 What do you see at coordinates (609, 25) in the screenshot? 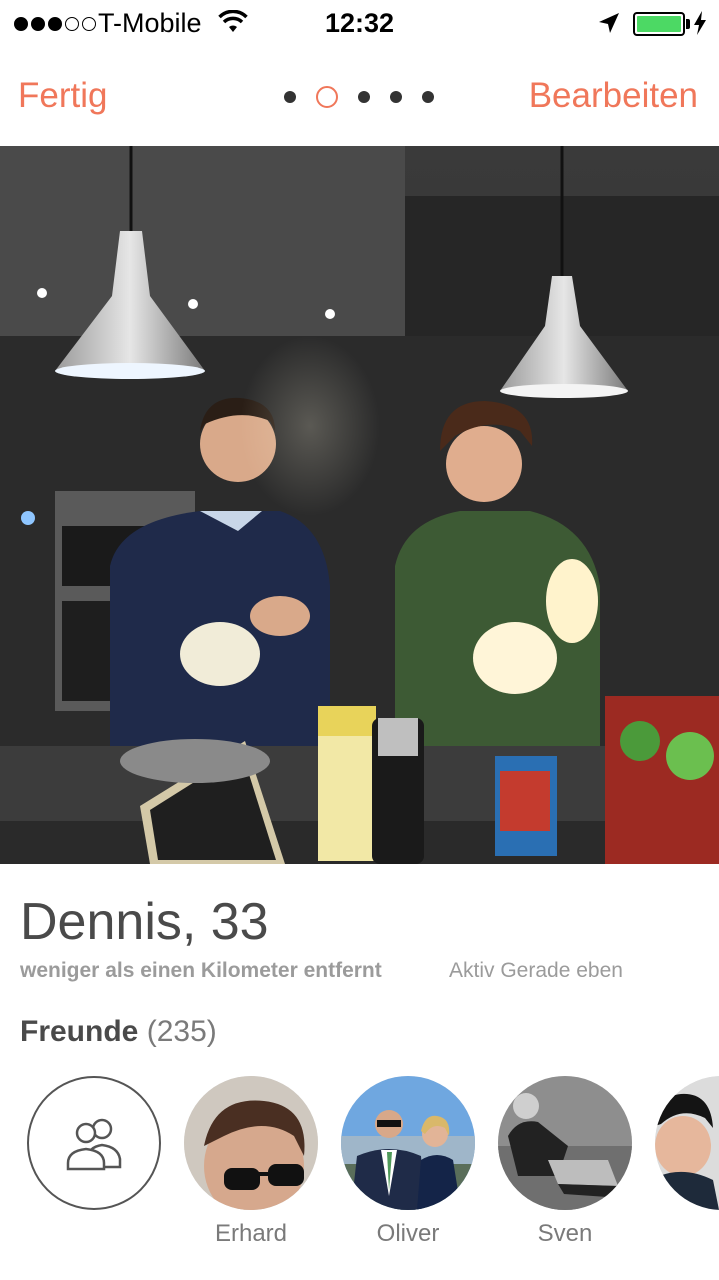
I see `location-arrow-icon` at bounding box center [609, 25].